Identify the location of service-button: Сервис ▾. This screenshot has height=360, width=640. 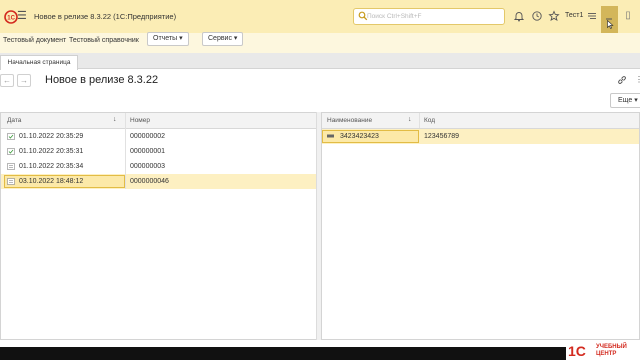
(223, 39).